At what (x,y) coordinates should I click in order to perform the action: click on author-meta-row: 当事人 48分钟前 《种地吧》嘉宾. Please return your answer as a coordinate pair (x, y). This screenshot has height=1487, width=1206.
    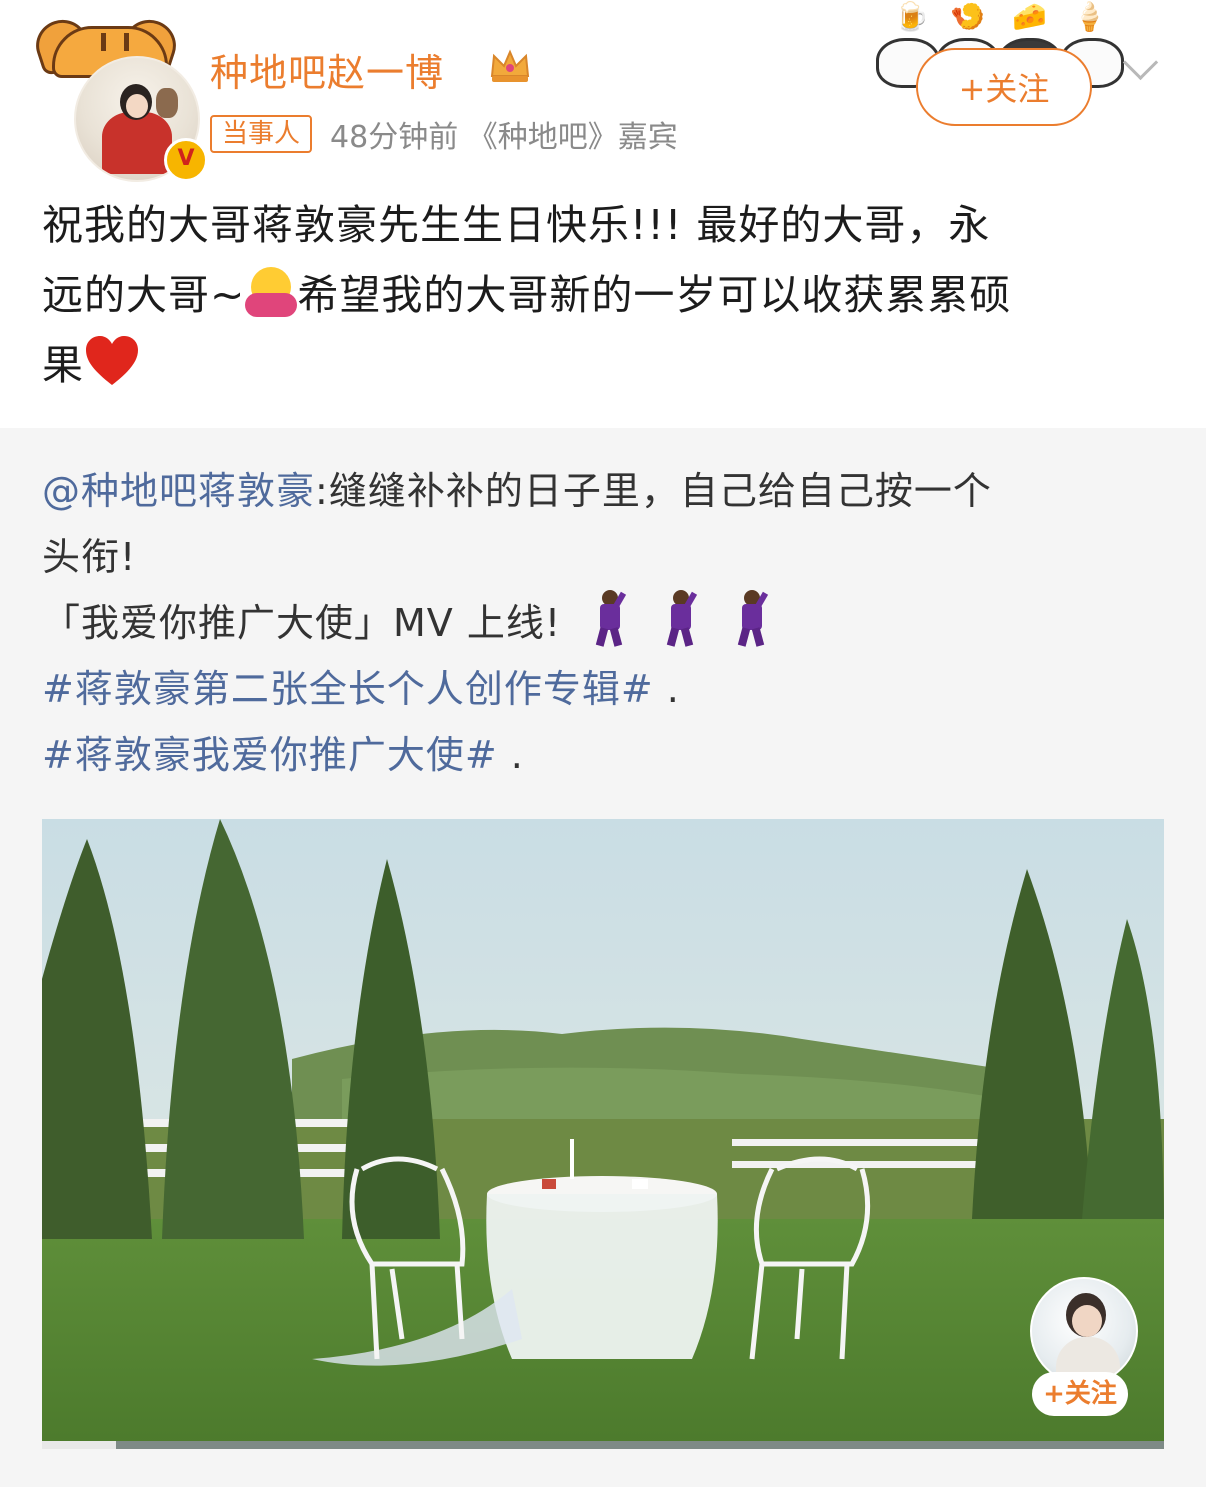
    Looking at the image, I should click on (444, 134).